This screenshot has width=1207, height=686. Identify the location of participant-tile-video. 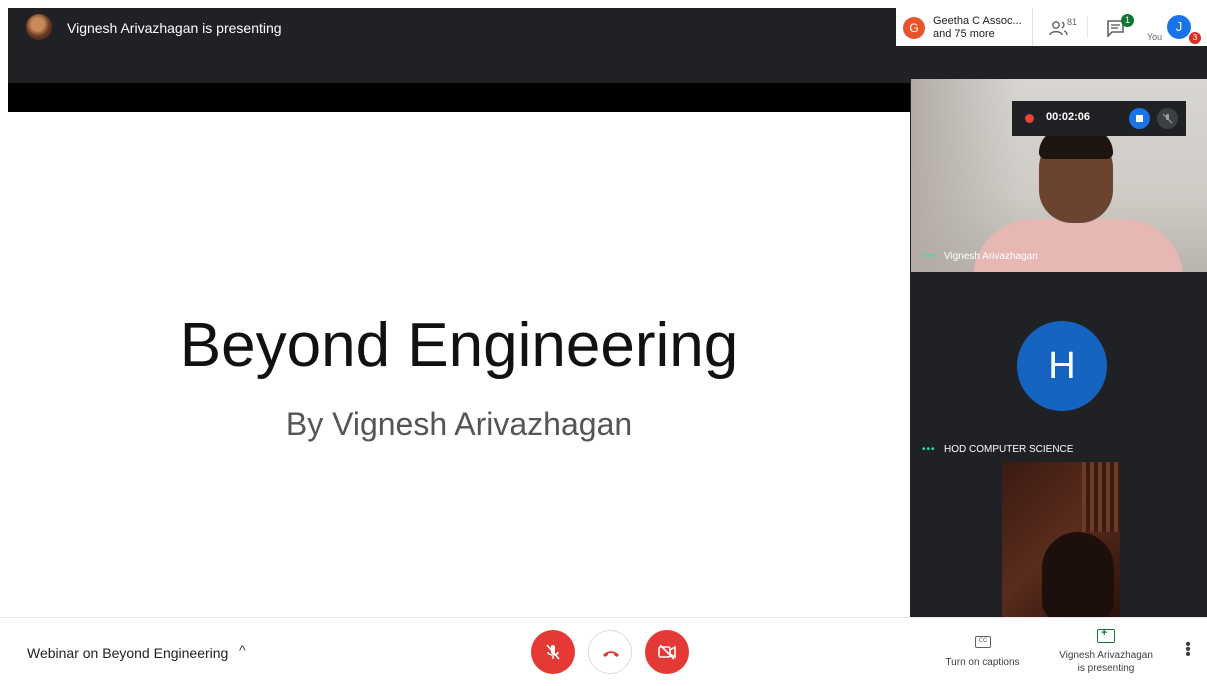
(1061, 539).